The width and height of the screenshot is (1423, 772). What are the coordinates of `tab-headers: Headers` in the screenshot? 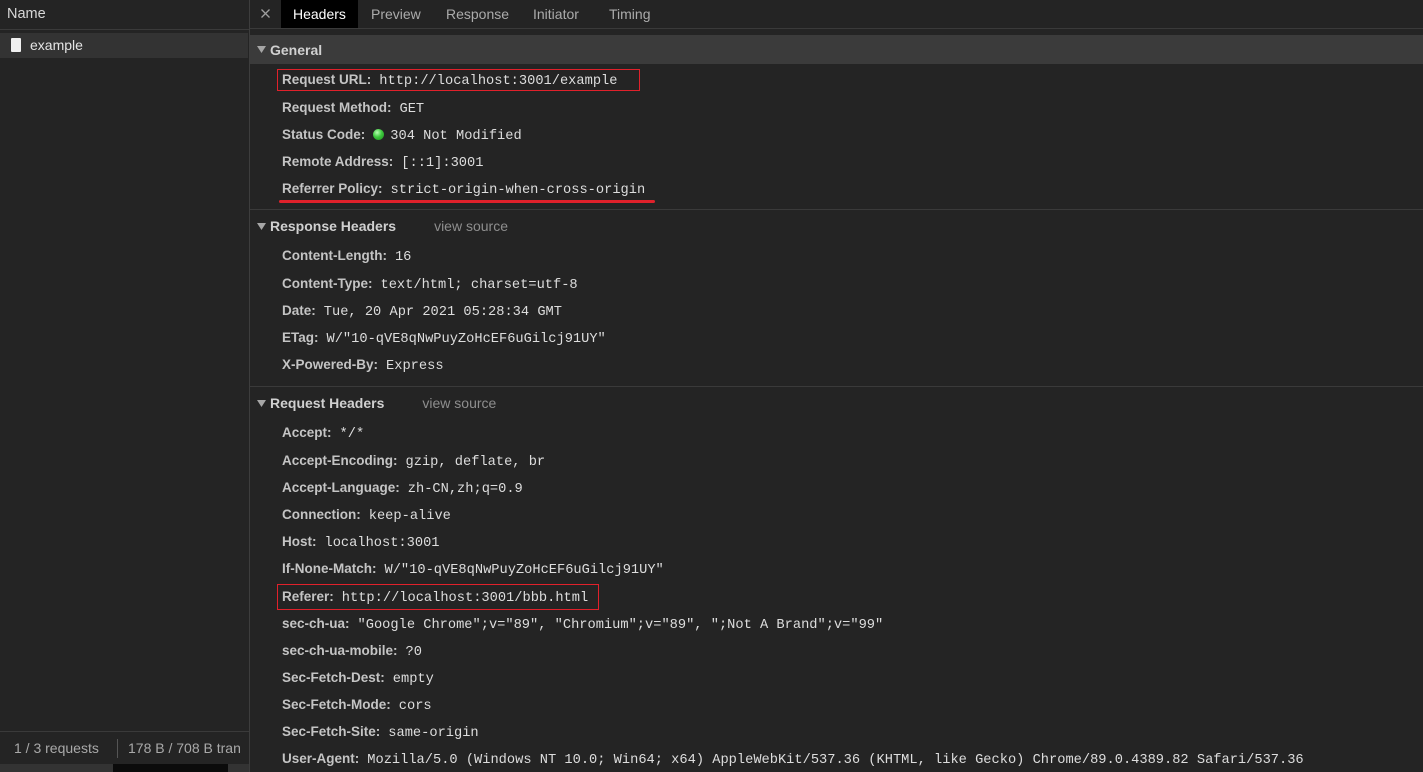 It's located at (319, 14).